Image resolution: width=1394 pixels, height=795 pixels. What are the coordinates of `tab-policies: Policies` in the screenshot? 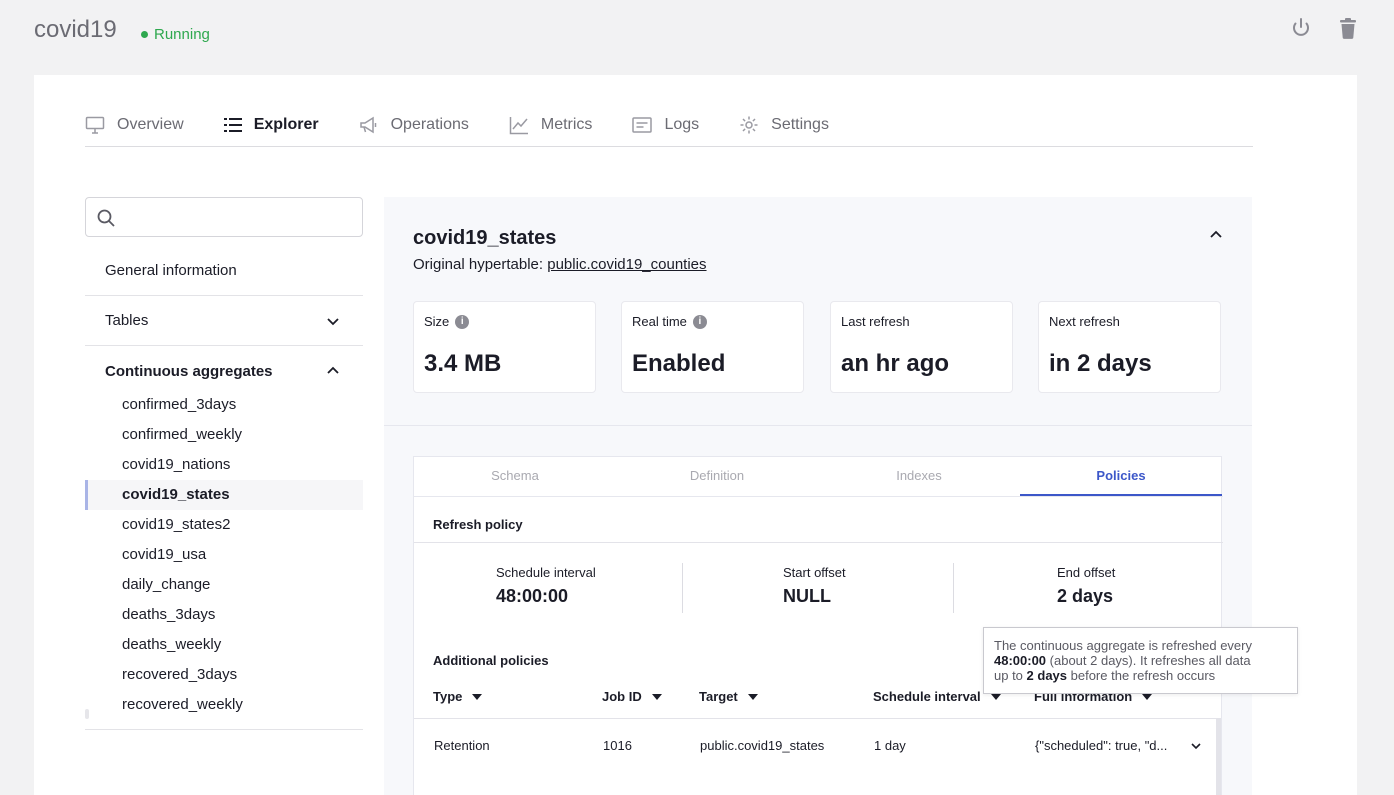 It's located at (1121, 476).